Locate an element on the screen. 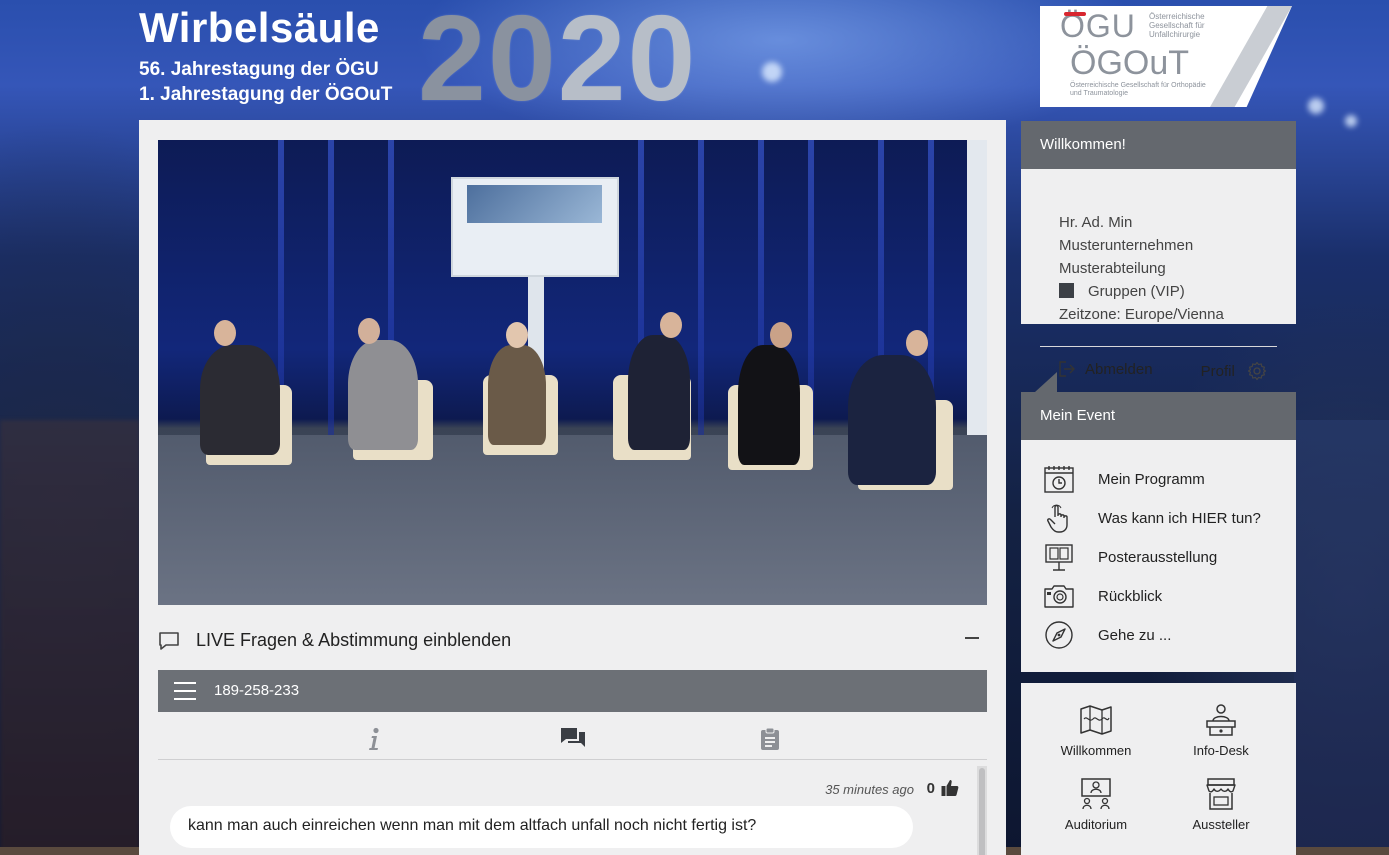 This screenshot has width=1389, height=855. info-desk-icon is located at coordinates (1221, 720).